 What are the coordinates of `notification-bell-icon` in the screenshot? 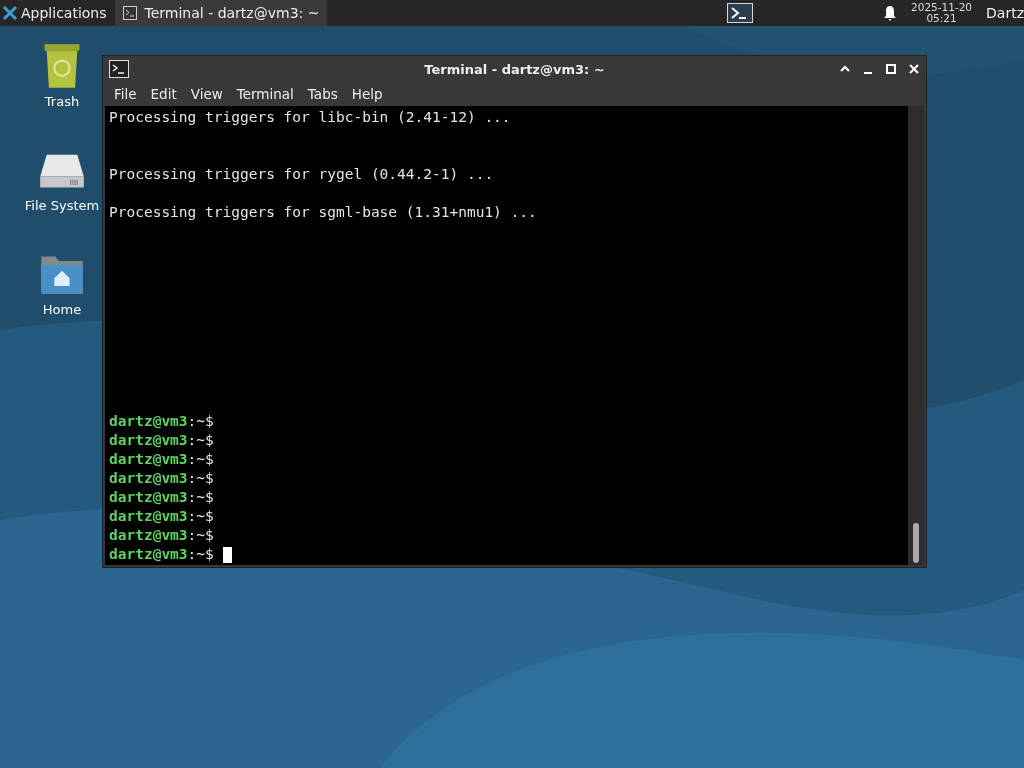 It's located at (890, 13).